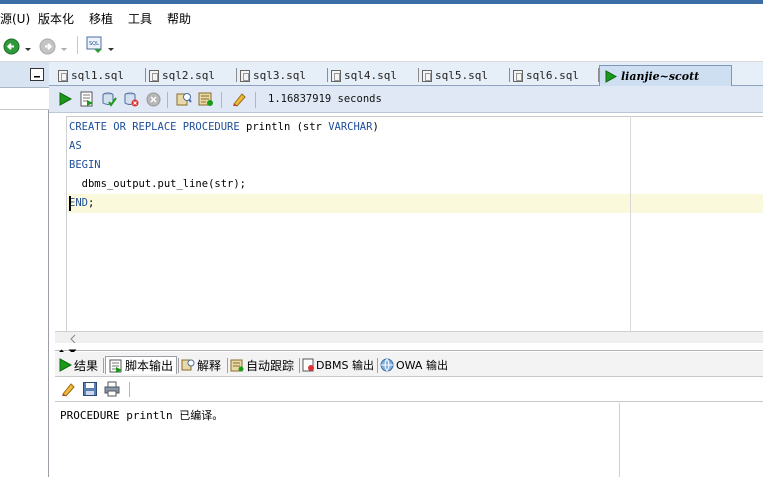  What do you see at coordinates (90, 390) in the screenshot?
I see `save-output-button` at bounding box center [90, 390].